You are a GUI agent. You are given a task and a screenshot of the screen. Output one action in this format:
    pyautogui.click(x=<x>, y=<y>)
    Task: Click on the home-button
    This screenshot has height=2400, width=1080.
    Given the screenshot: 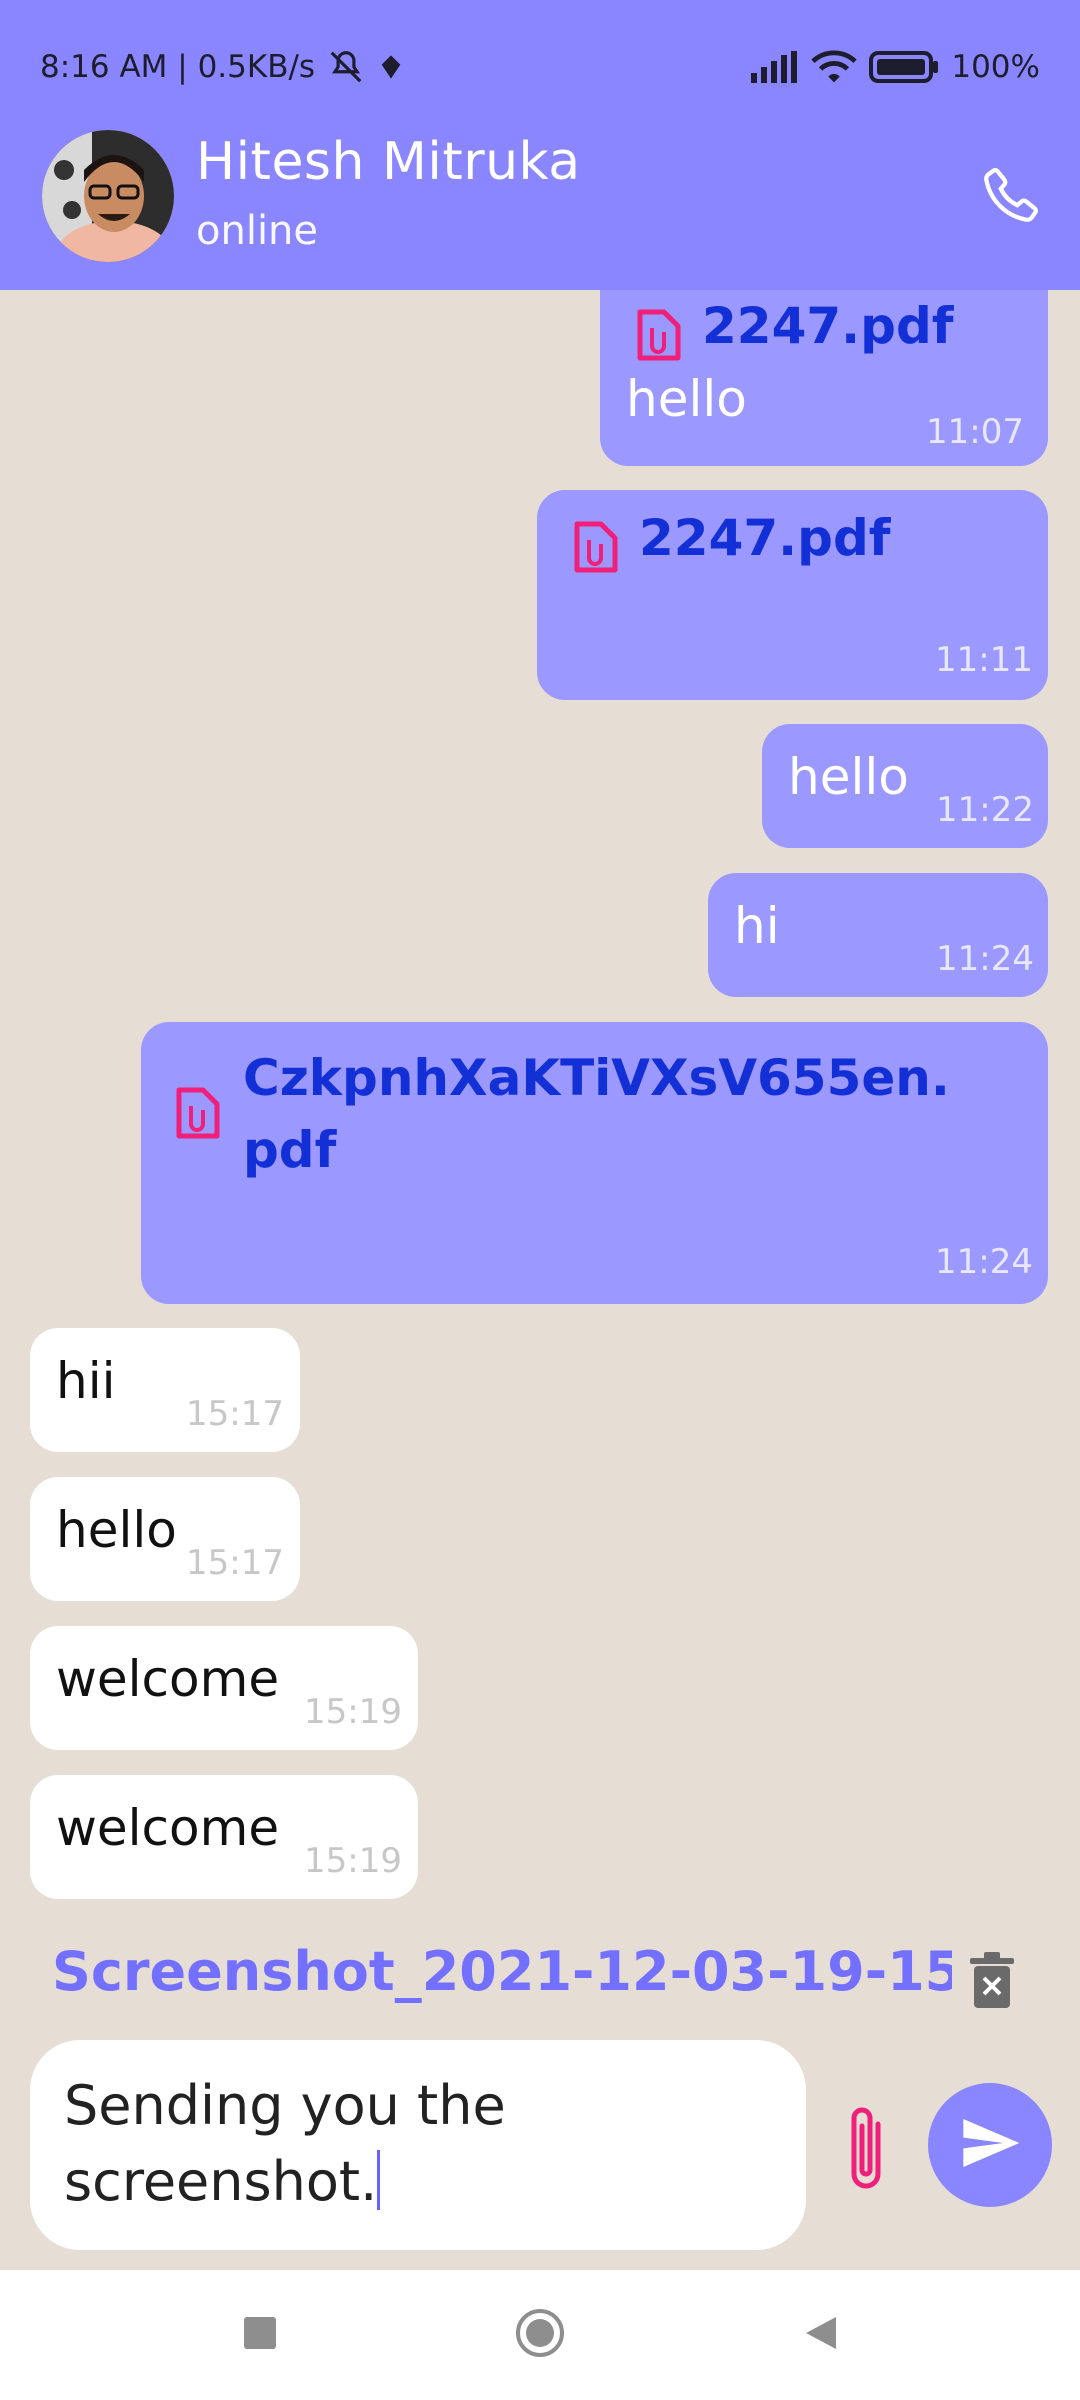 What is the action you would take?
    pyautogui.click(x=540, y=2335)
    